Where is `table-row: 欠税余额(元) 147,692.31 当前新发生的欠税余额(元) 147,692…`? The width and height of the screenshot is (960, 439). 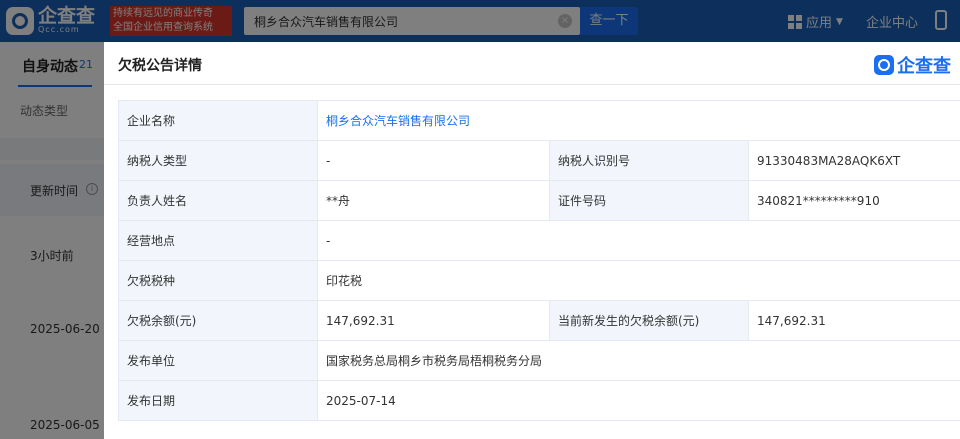
table-row: 欠税余额(元) 147,692.31 当前新发生的欠税余额(元) 147,692… is located at coordinates (539, 320).